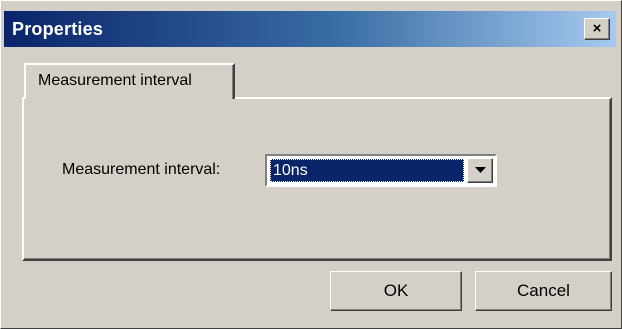 The height and width of the screenshot is (329, 622). What do you see at coordinates (58, 29) in the screenshot?
I see `window-title: Properties` at bounding box center [58, 29].